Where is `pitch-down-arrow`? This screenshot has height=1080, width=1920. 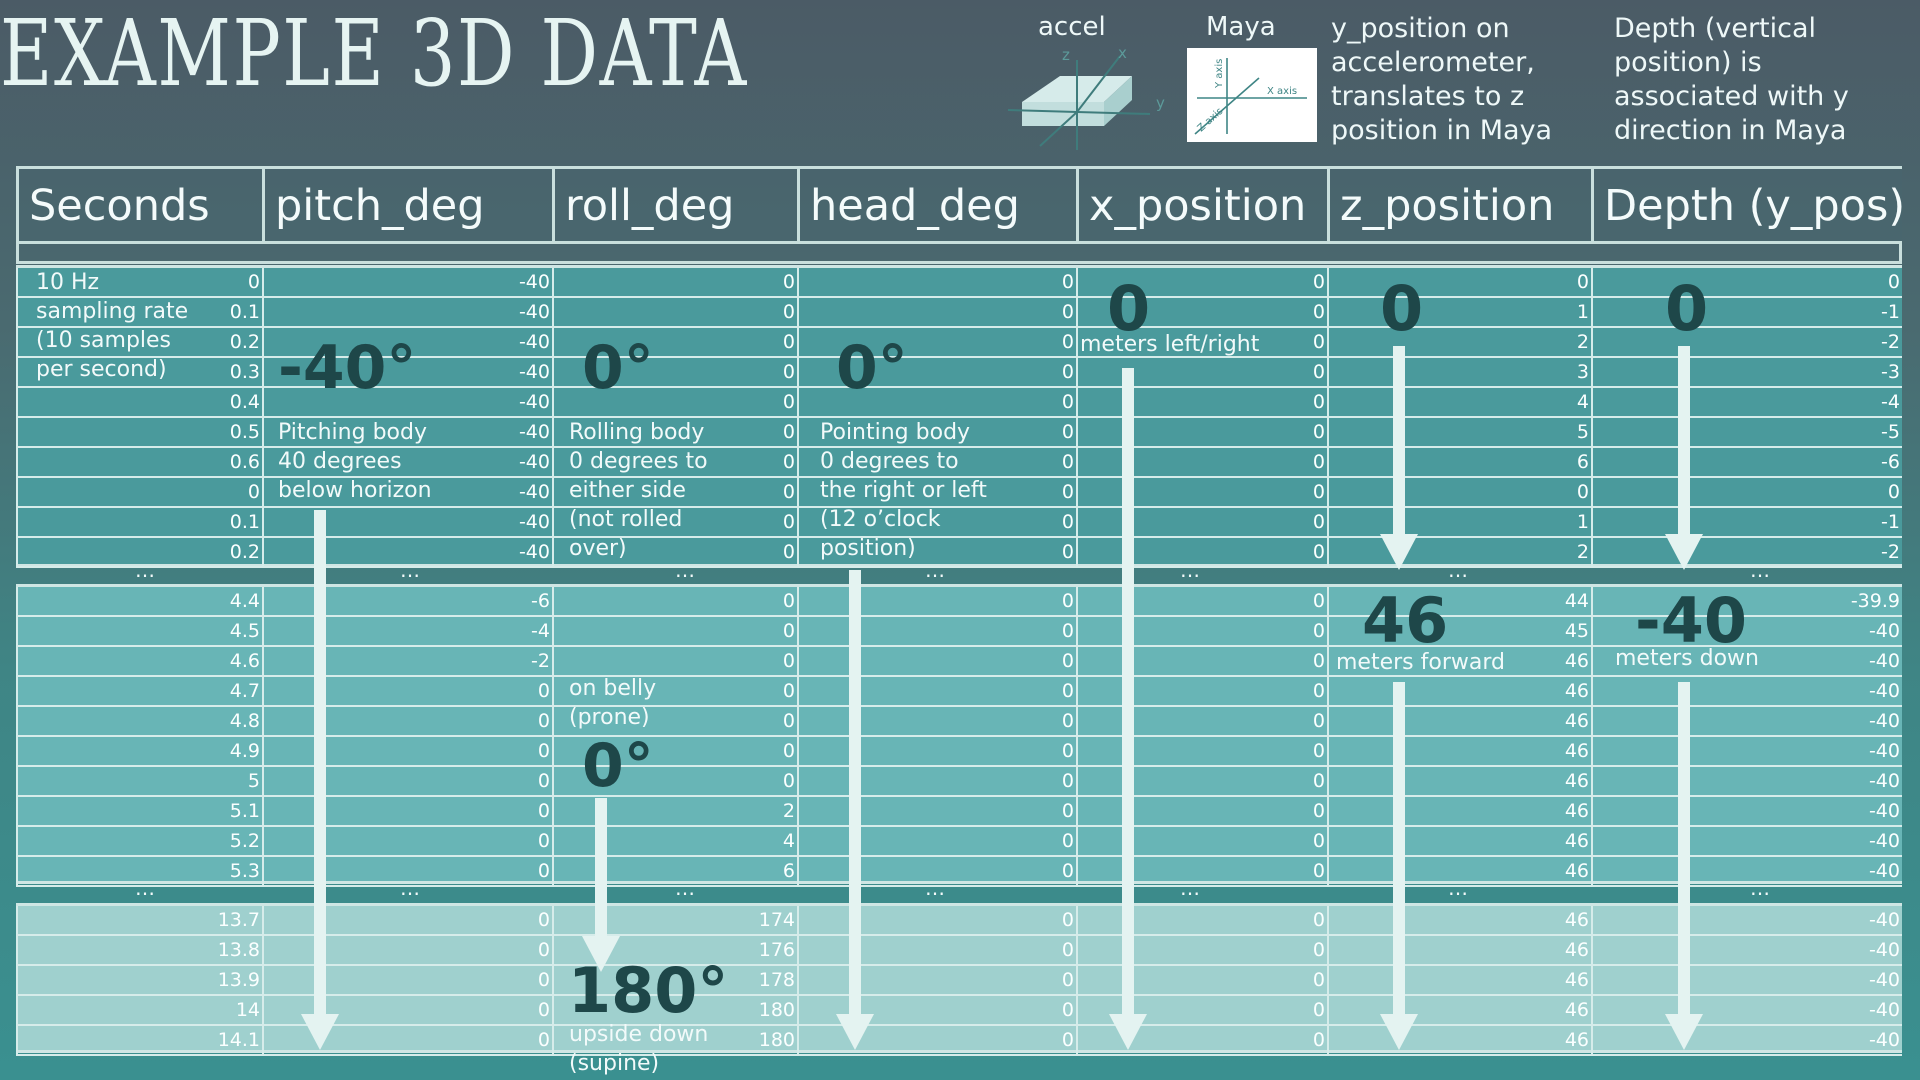 pitch-down-arrow is located at coordinates (320, 780).